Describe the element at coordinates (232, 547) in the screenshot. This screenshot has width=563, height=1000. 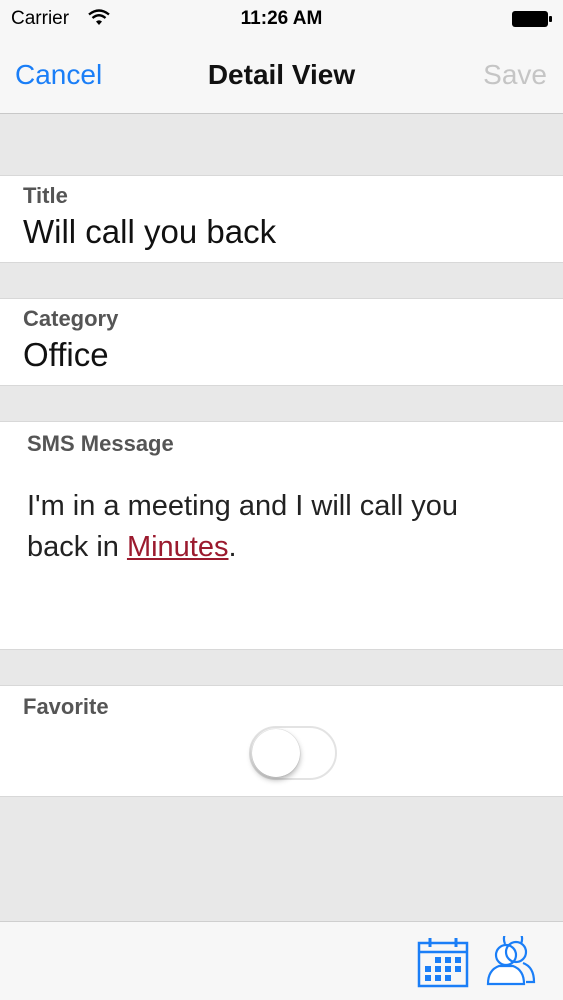
I see `sms-text-after: .` at that location.